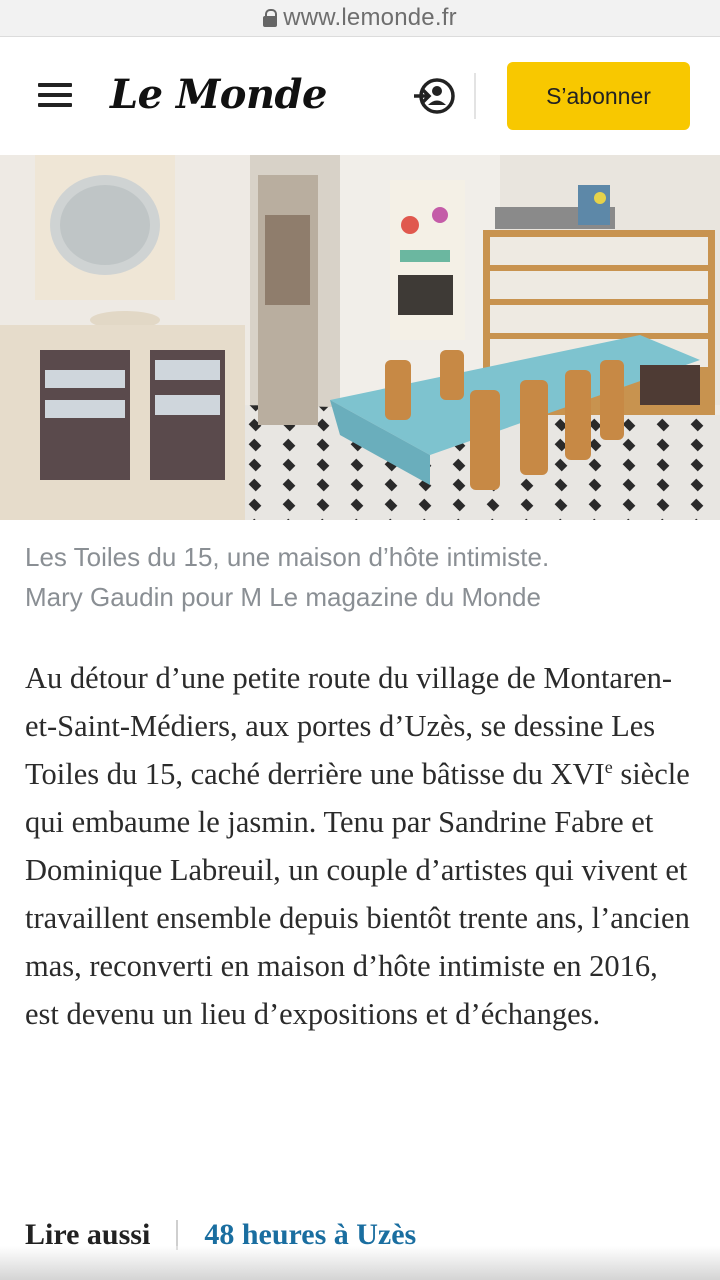 This screenshot has width=720, height=1280. What do you see at coordinates (360, 1263) in the screenshot?
I see `bottom-overlay` at bounding box center [360, 1263].